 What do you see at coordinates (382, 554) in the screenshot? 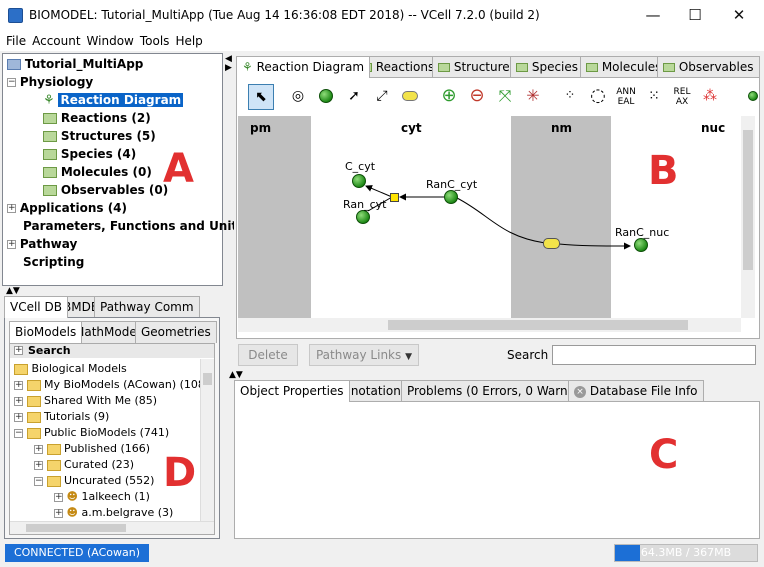
I see `status-bar: CONNECTED (ACowan) 64.3MB / 367MB` at bounding box center [382, 554].